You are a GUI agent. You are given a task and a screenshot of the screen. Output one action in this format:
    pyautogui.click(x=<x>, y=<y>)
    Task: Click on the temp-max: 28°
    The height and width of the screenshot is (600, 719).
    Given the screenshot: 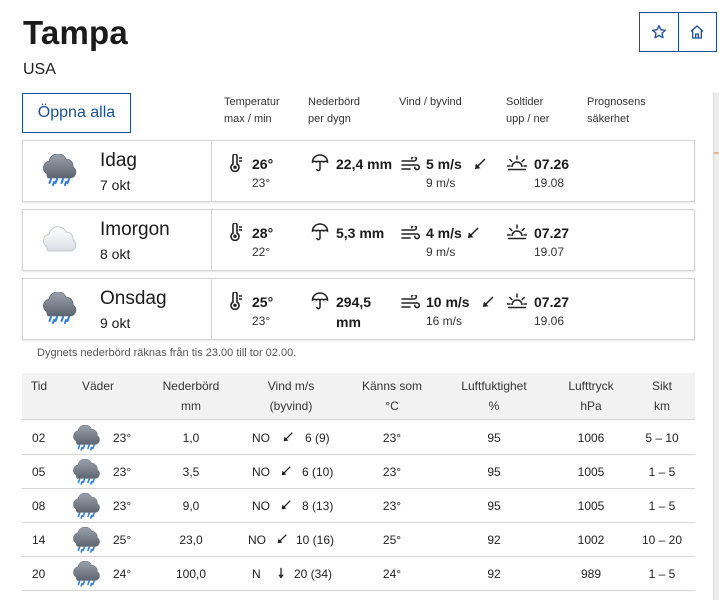 What is the action you would take?
    pyautogui.click(x=263, y=233)
    